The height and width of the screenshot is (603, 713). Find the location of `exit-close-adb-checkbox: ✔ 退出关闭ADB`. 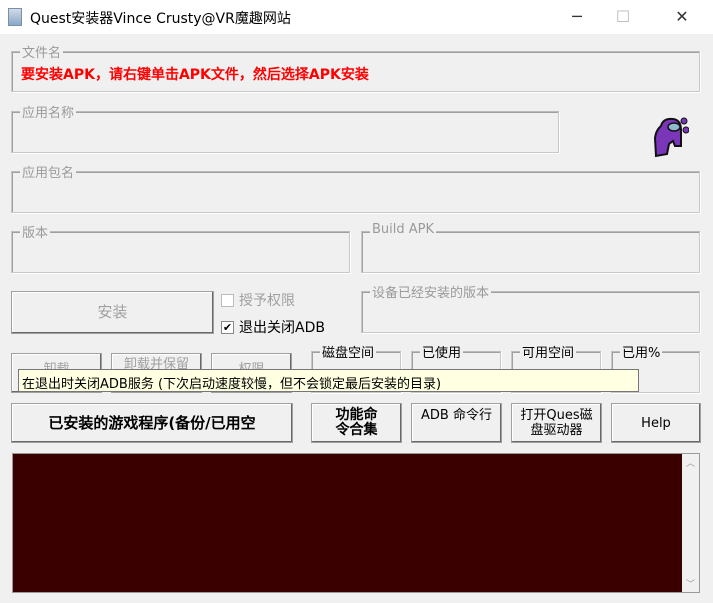

exit-close-adb-checkbox: ✔ 退出关闭ADB is located at coordinates (273, 327).